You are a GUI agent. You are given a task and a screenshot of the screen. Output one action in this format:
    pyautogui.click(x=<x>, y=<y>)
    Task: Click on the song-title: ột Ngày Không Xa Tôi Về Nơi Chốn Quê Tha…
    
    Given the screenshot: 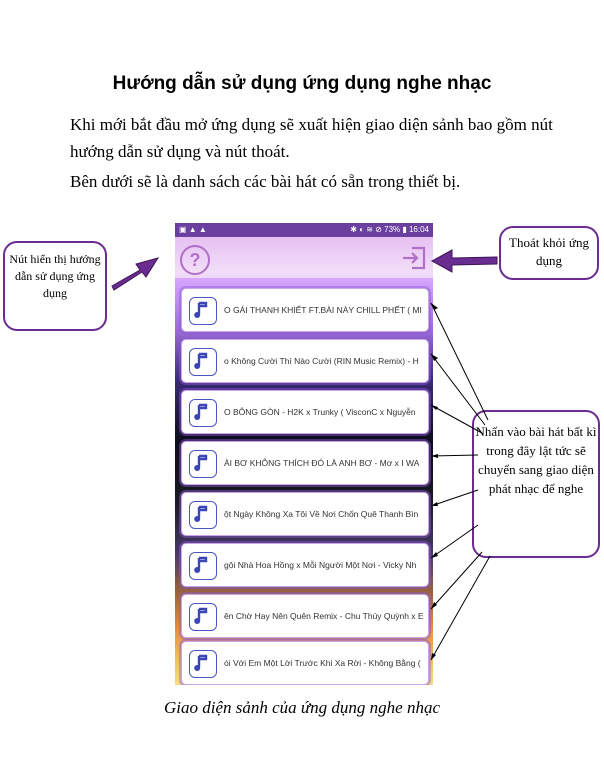 What is the action you would take?
    pyautogui.click(x=321, y=514)
    